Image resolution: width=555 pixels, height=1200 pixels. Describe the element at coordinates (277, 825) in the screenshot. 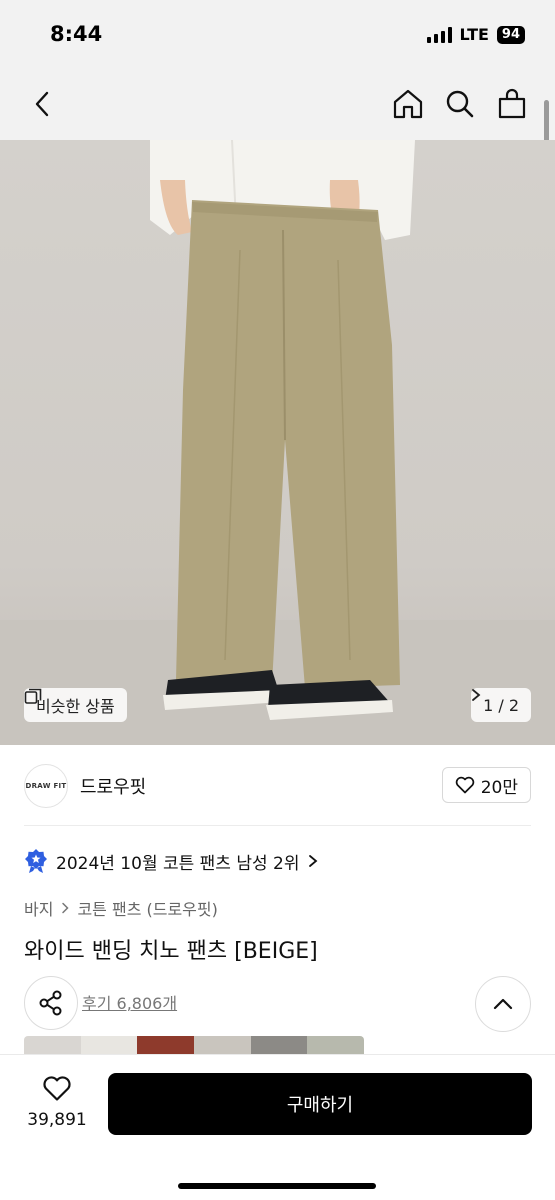

I see `divider` at that location.